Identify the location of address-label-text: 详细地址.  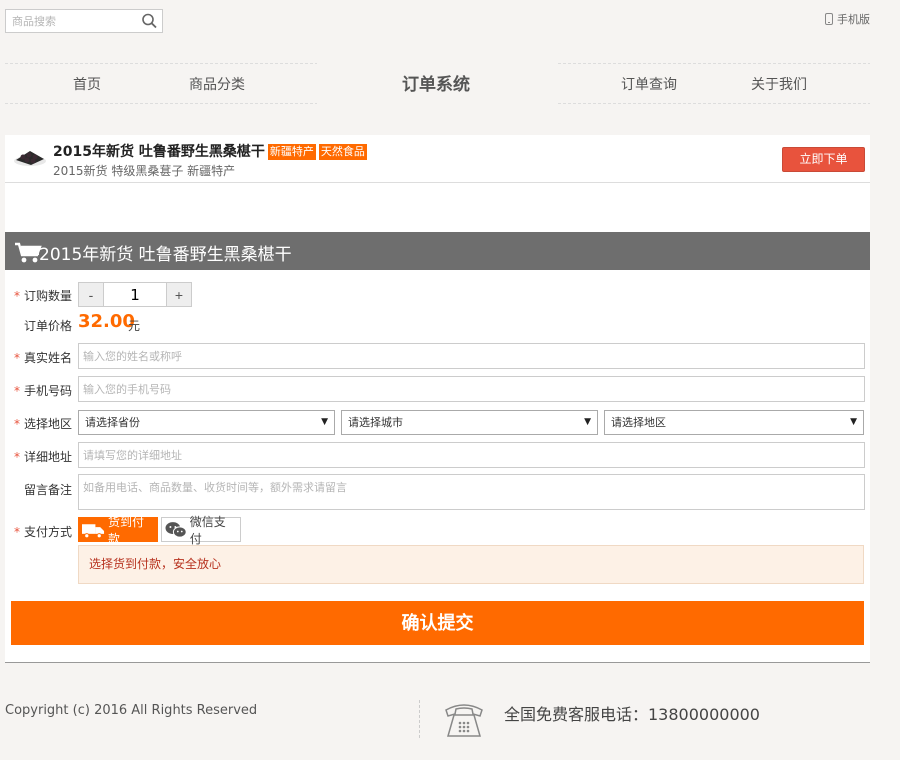
(48, 457).